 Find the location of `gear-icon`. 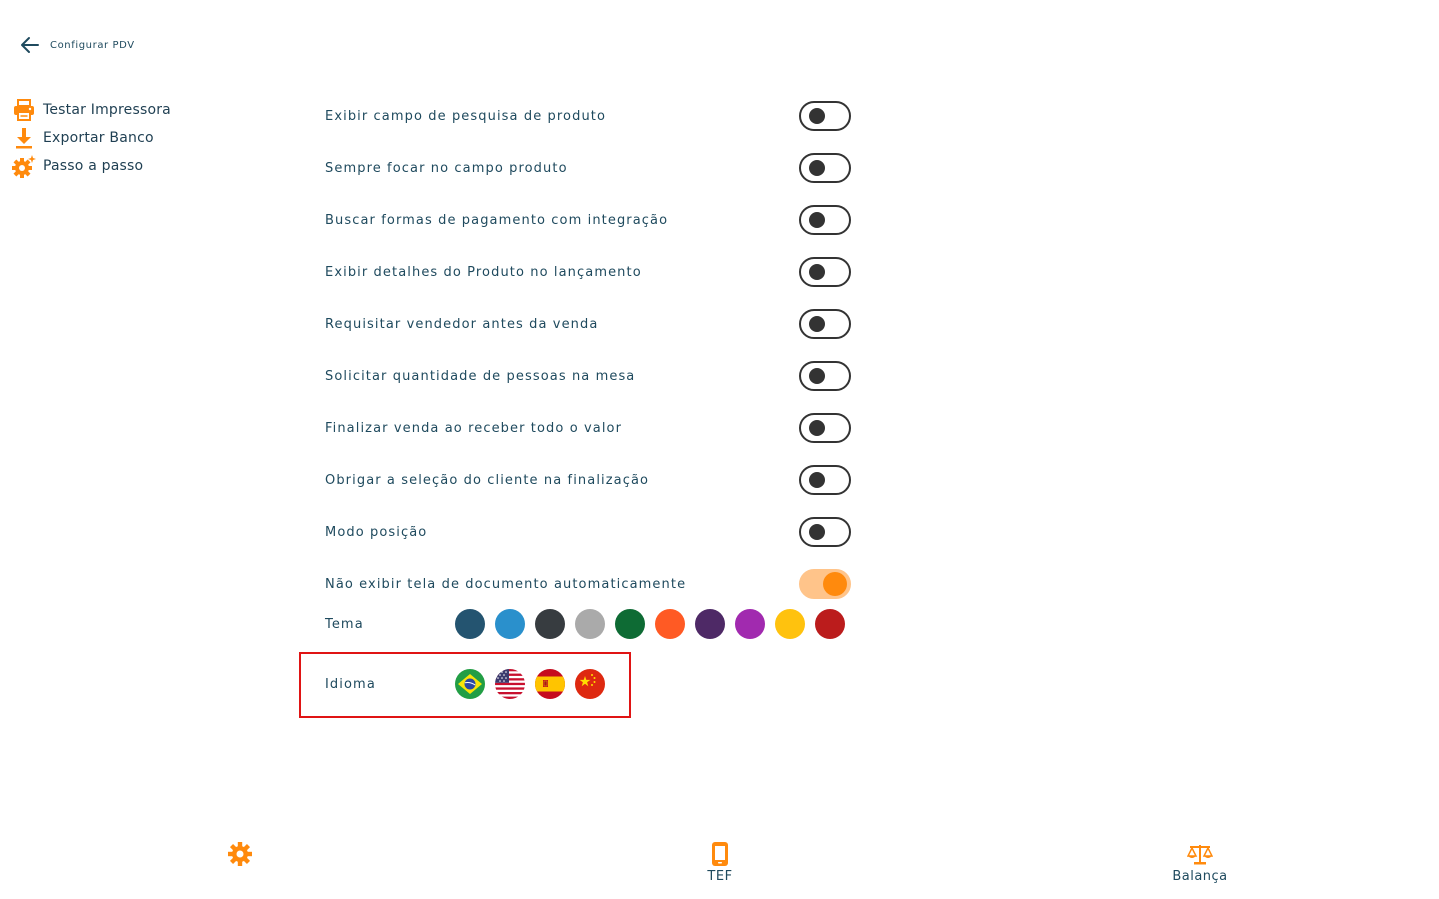

gear-icon is located at coordinates (240, 854).